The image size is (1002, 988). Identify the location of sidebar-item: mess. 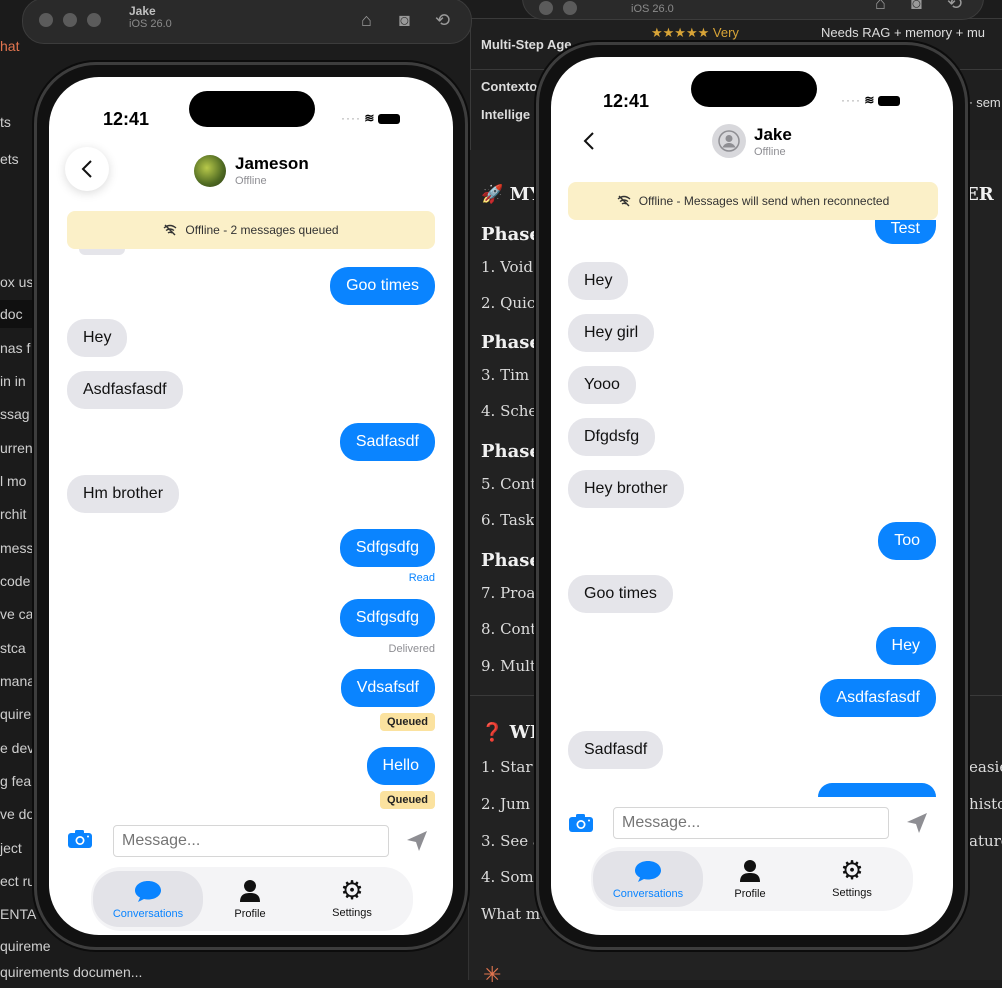
(16, 548).